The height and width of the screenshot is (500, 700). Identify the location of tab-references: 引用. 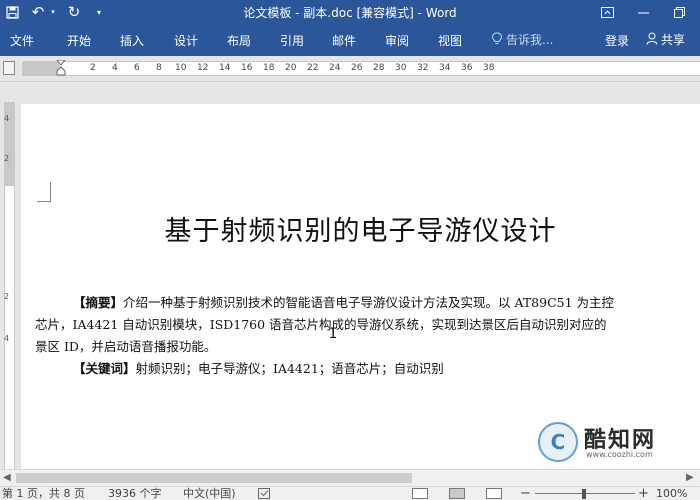
(292, 40).